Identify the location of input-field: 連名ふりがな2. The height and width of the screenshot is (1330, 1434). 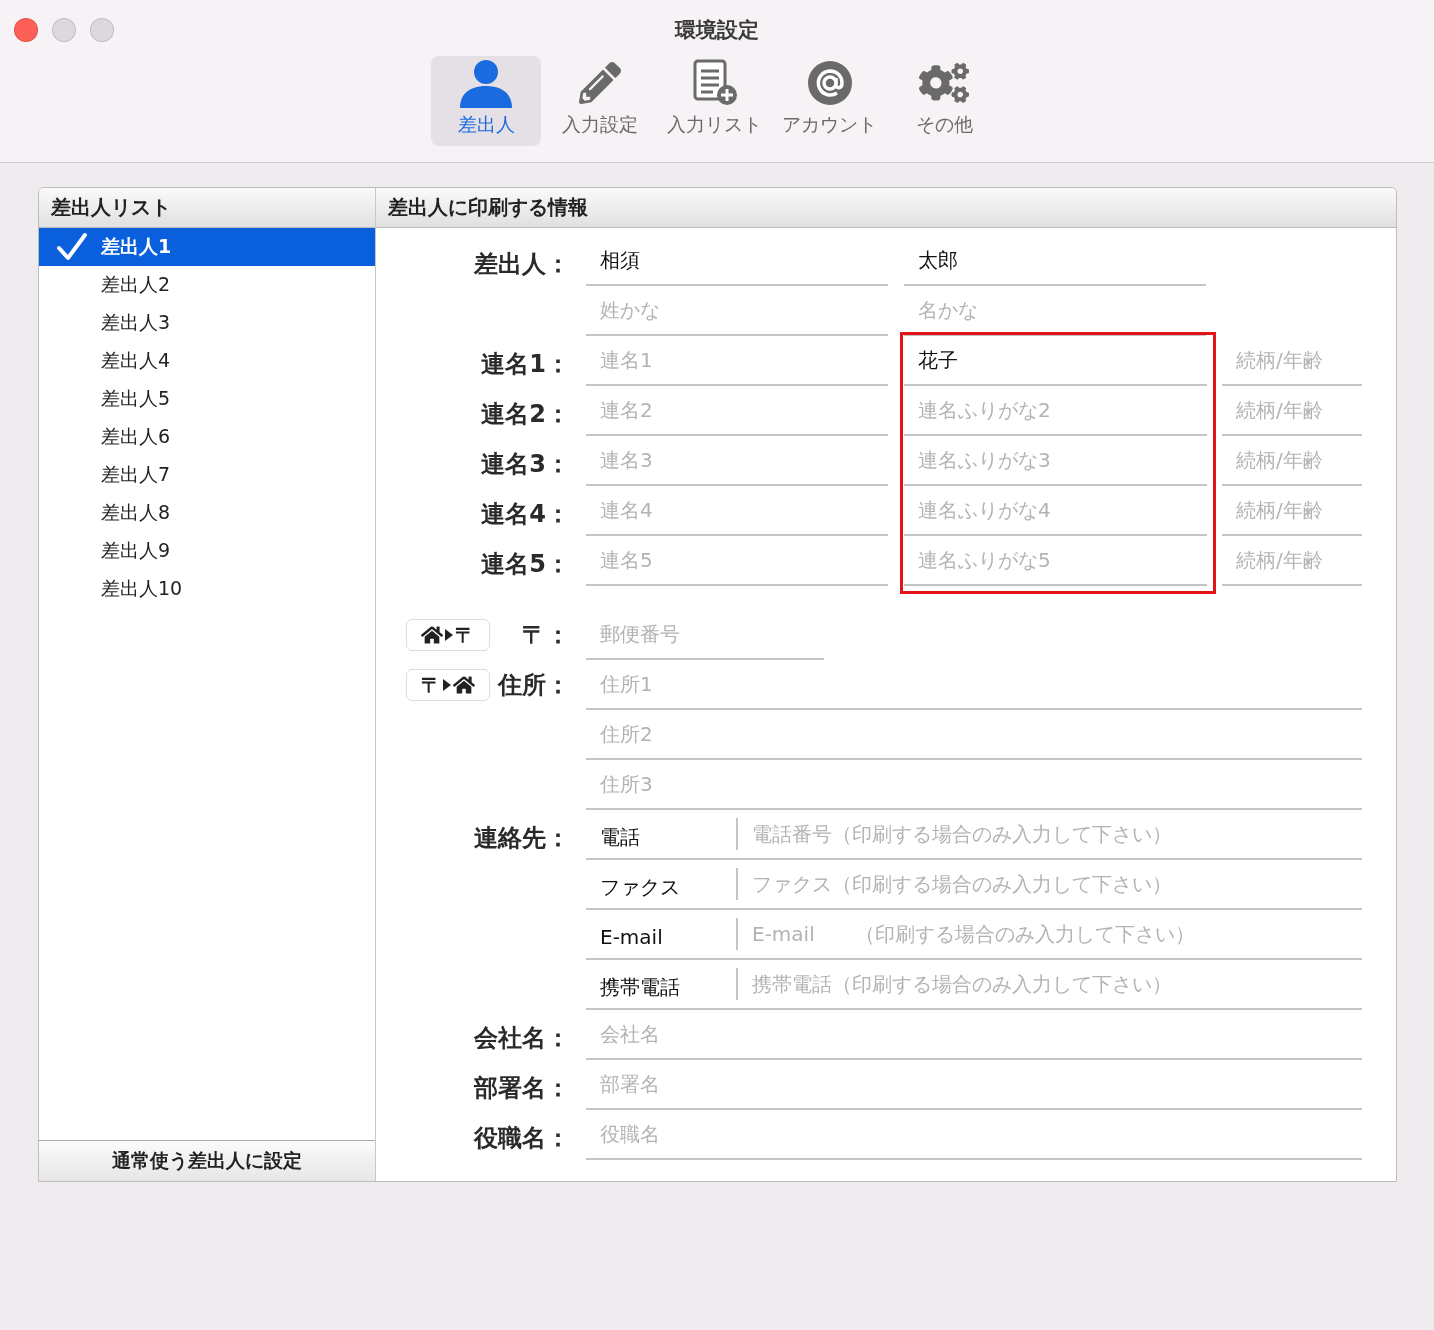
(1055, 411).